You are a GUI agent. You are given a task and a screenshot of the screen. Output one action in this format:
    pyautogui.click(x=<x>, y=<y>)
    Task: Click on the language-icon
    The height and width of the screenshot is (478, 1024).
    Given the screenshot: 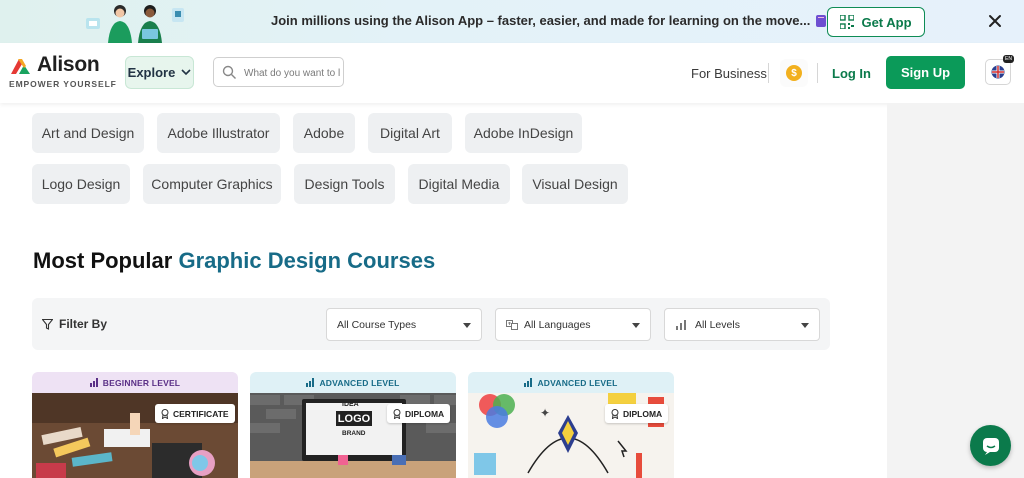 What is the action you would take?
    pyautogui.click(x=512, y=325)
    